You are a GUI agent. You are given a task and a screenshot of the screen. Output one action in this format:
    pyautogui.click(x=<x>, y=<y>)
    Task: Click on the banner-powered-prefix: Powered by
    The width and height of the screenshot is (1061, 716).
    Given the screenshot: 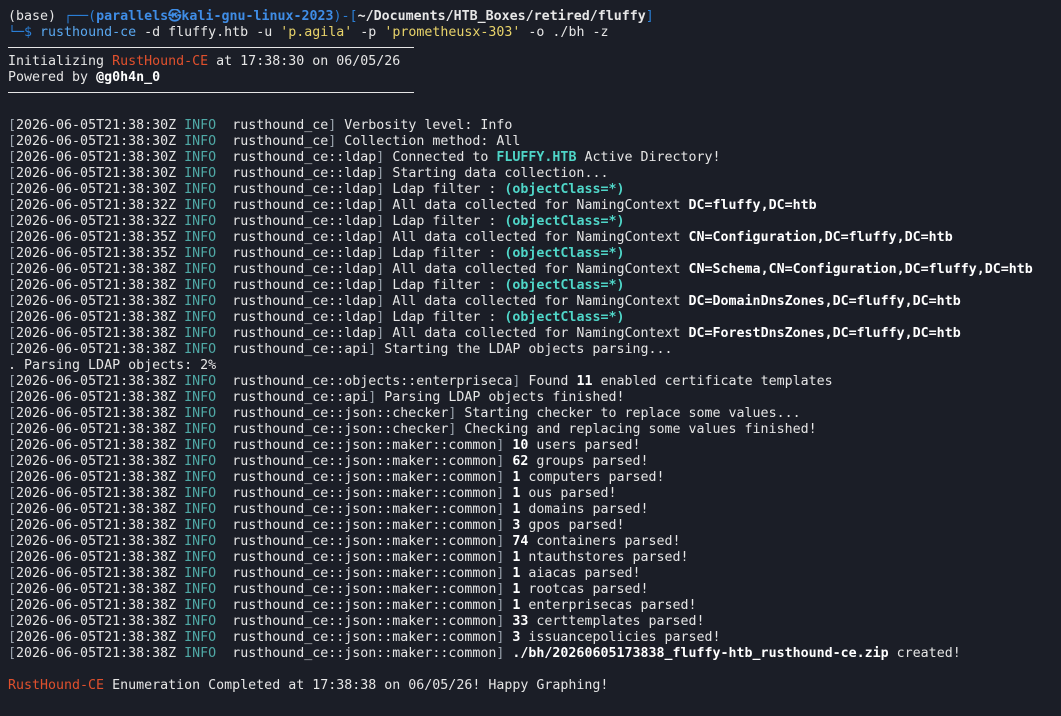 What is the action you would take?
    pyautogui.click(x=52, y=77)
    